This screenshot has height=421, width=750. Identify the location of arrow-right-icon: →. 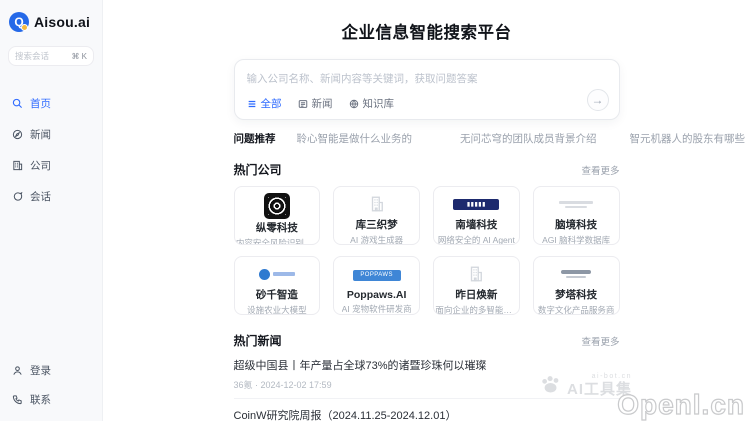
(597, 100).